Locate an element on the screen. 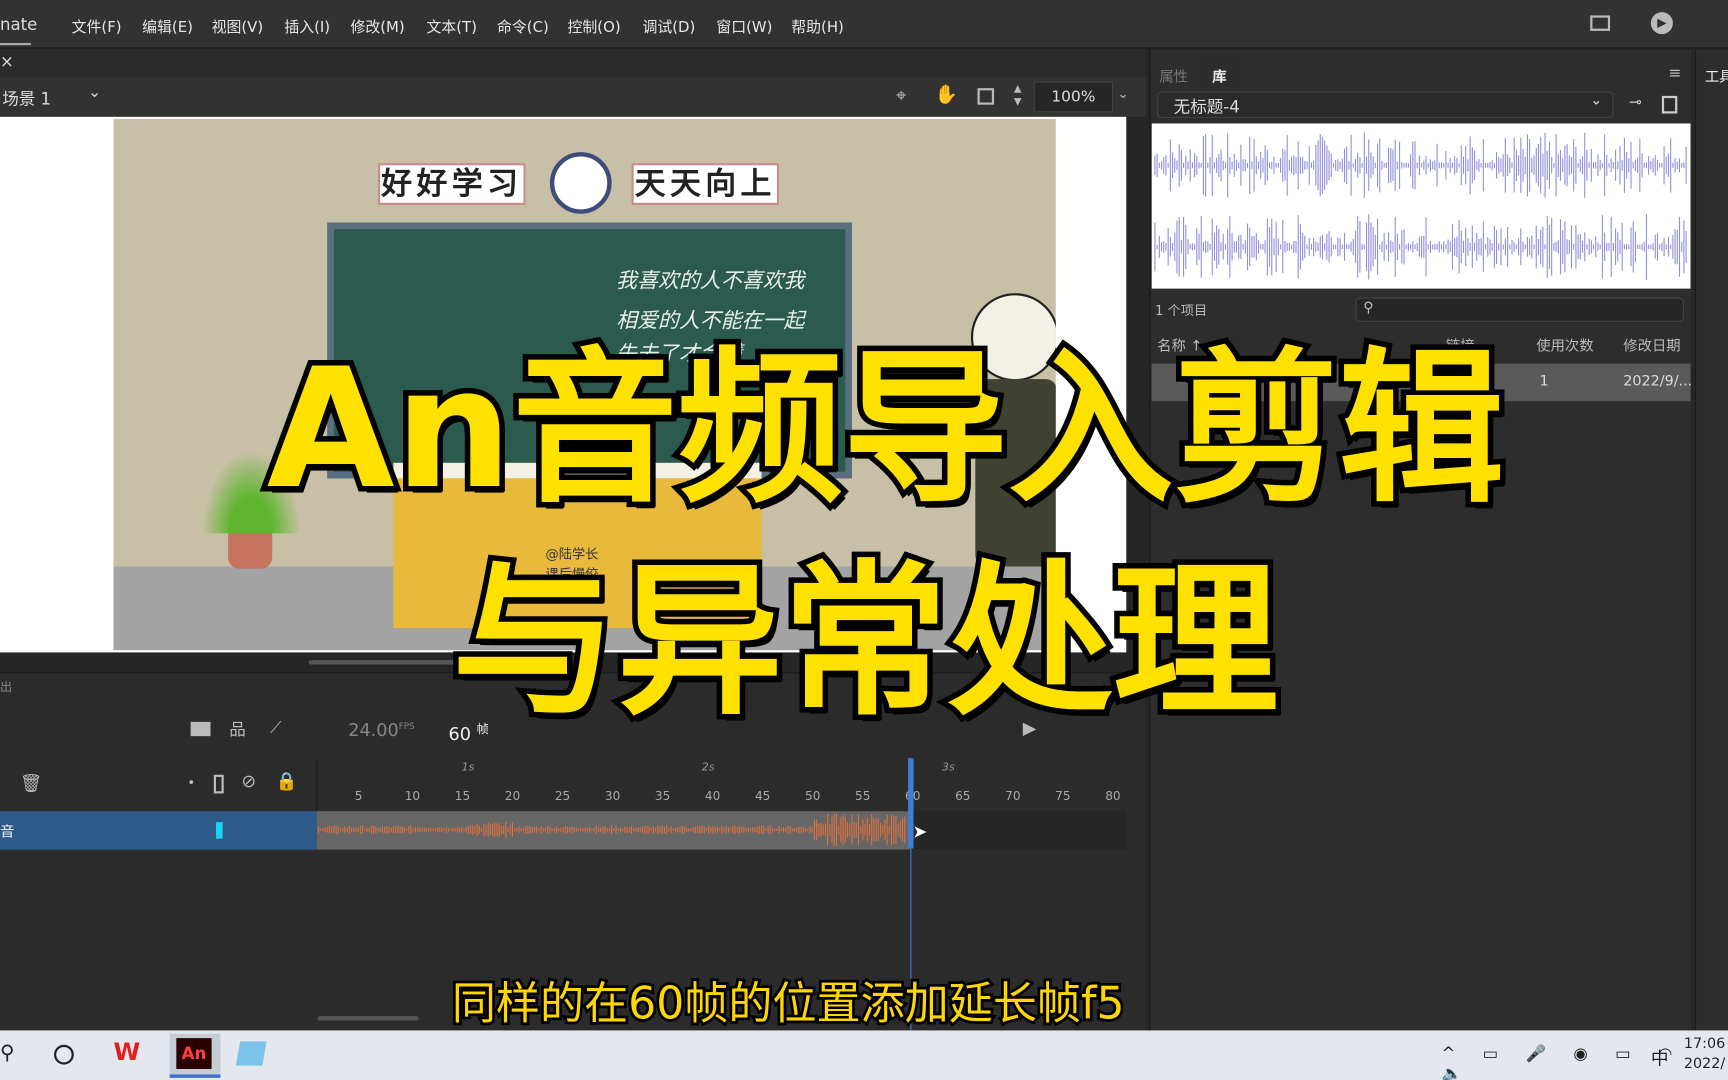  scene-bar: 场景 1 ⌄ ⌖ ✋ ▲ ▼ 100% ⌄ is located at coordinates (573, 97).